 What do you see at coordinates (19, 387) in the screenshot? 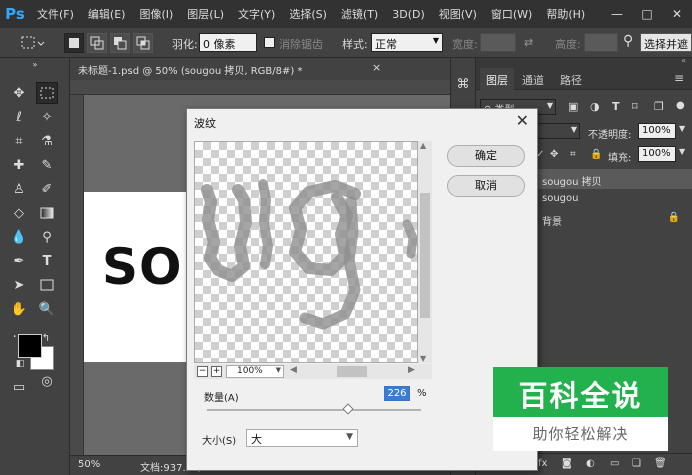
I see `screen-mode-icon: ▭` at bounding box center [19, 387].